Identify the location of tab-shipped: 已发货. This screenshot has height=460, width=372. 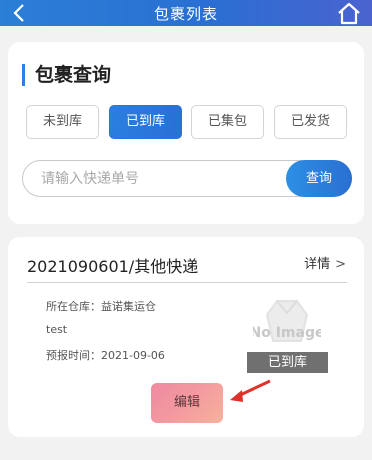
(310, 122).